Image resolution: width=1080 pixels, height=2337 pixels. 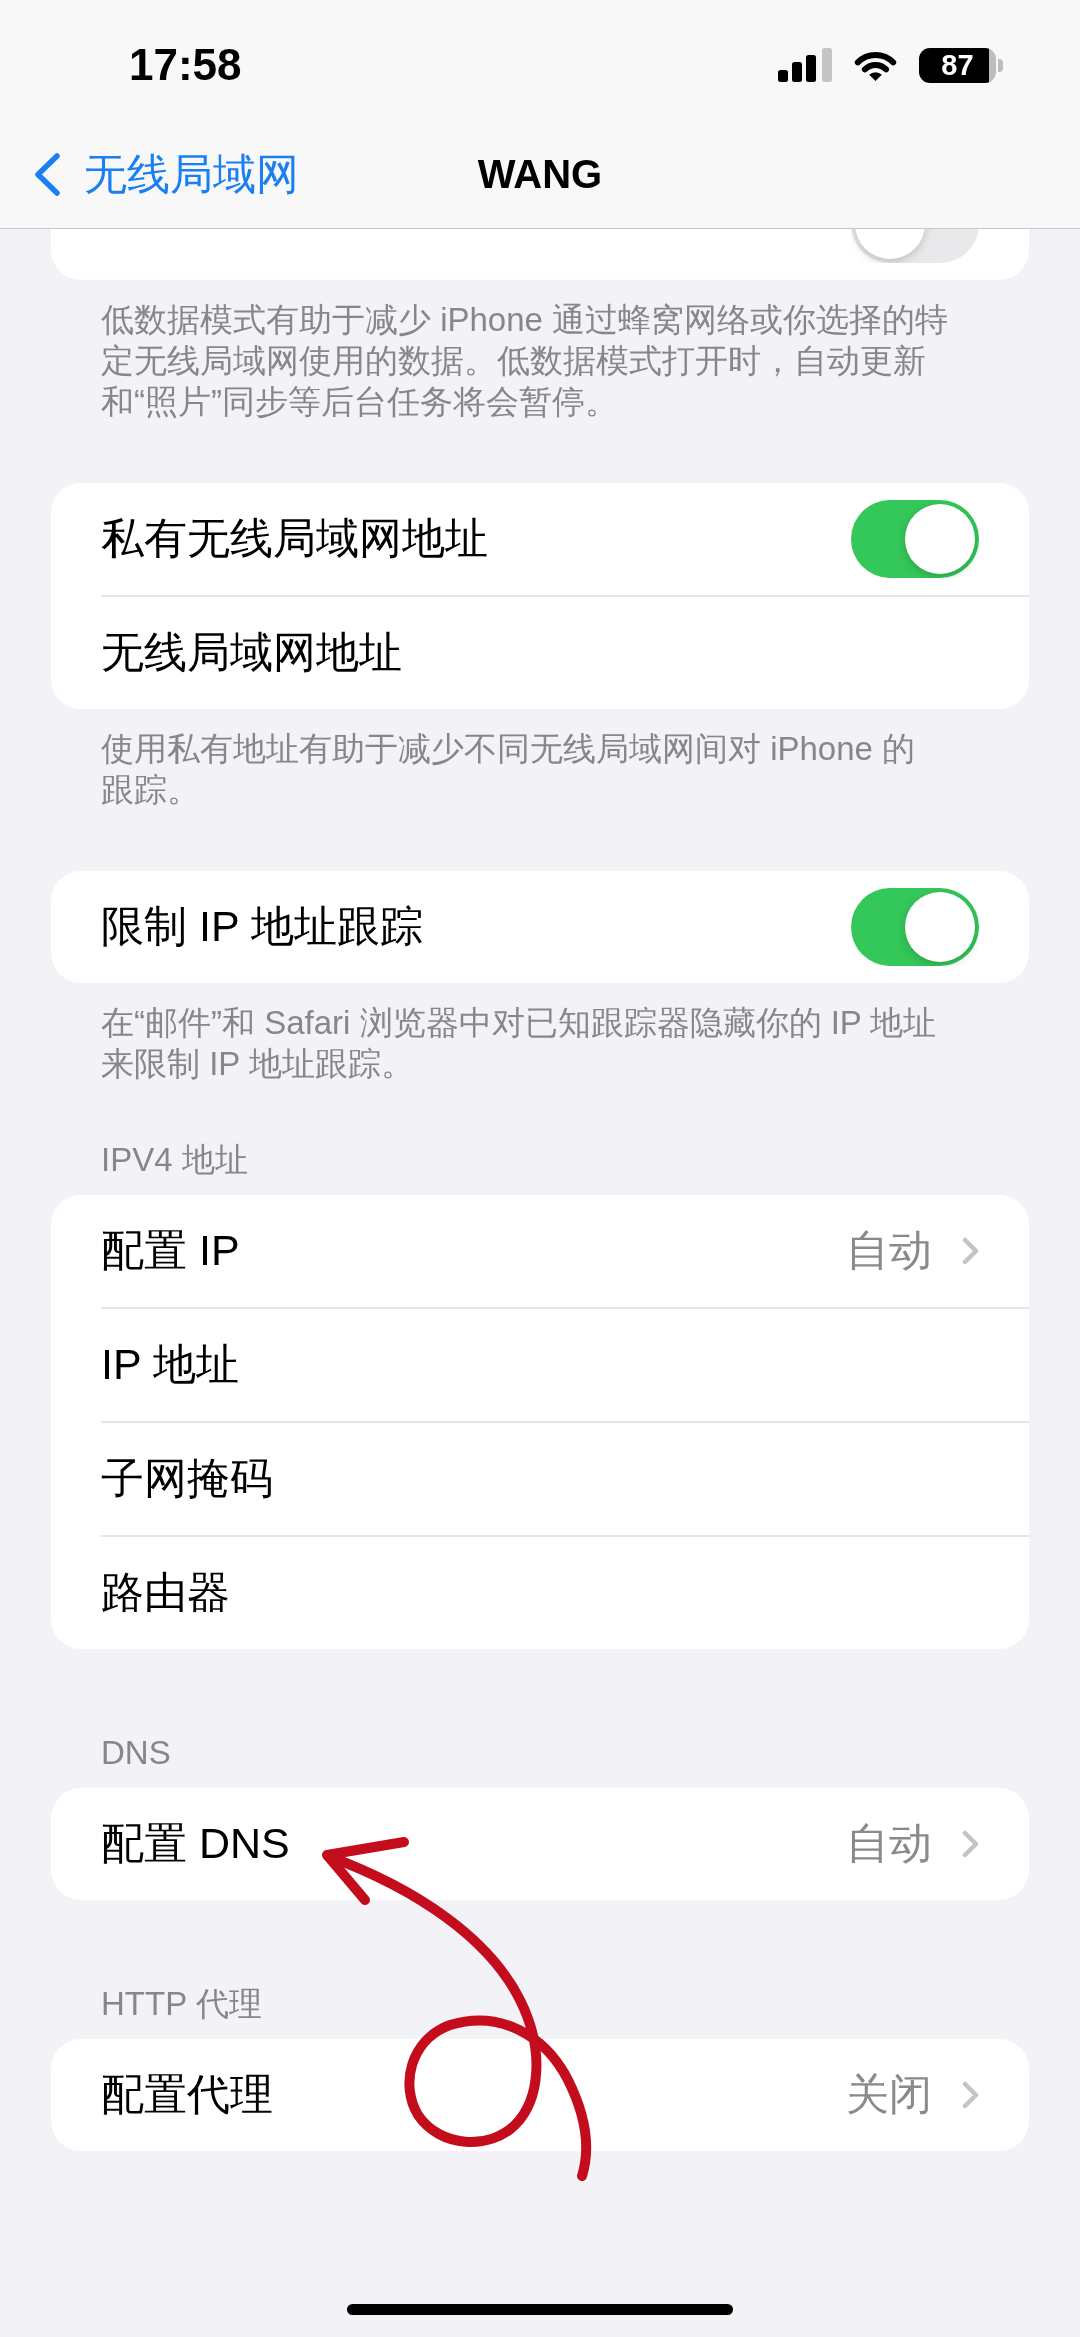 I want to click on row-label: 无线局域网地址, so click(x=251, y=652).